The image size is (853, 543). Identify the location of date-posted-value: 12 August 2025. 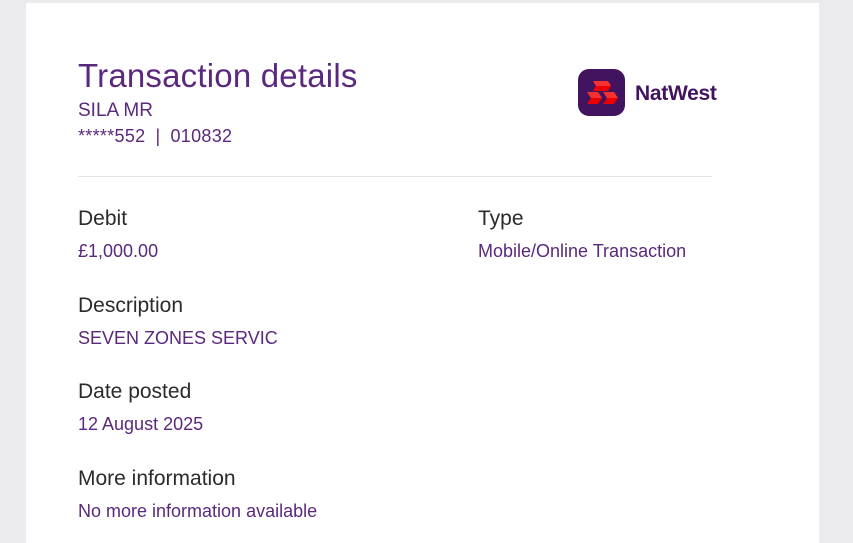
(141, 424).